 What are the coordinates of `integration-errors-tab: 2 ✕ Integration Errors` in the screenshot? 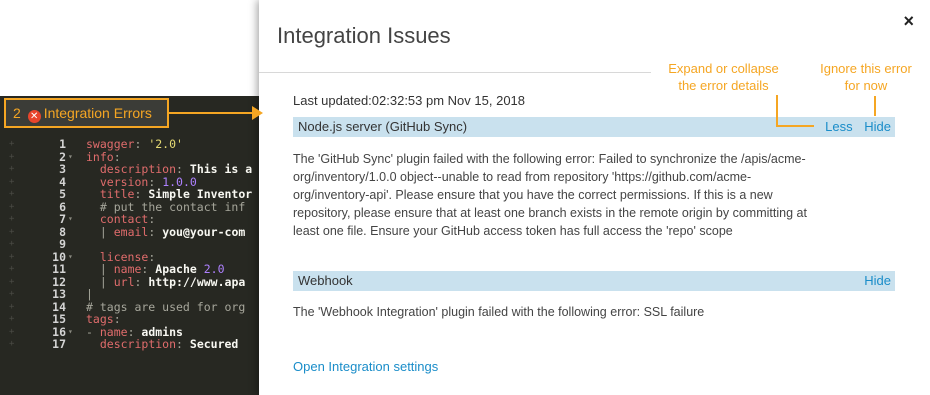 It's located at (86, 113).